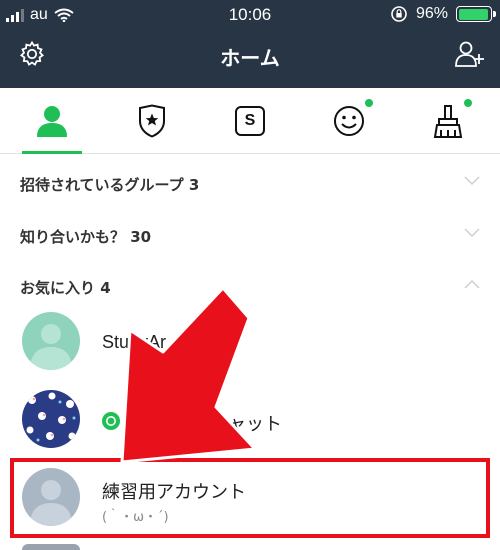 The width and height of the screenshot is (500, 550). I want to click on brush-icon, so click(448, 121).